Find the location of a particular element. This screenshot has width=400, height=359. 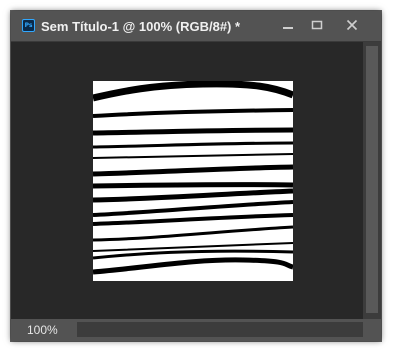

vertical-scrollbar is located at coordinates (372, 180).